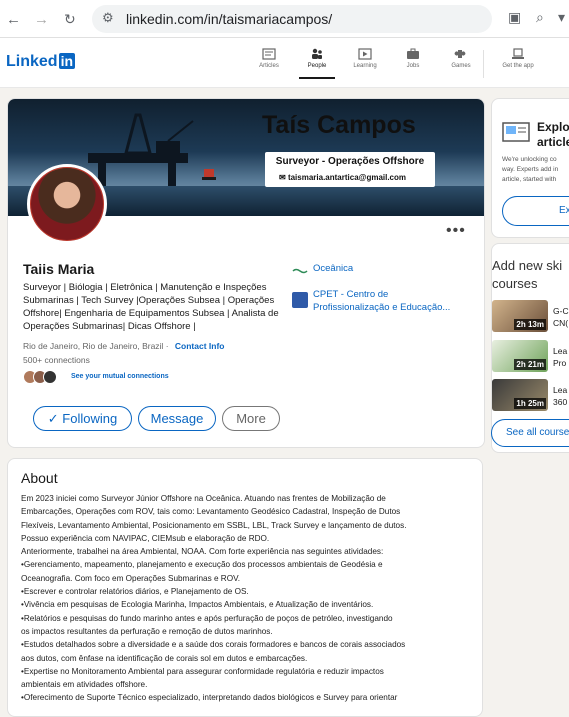 This screenshot has height=717, width=569. Describe the element at coordinates (300, 300) in the screenshot. I see `cpet-logo-icon` at that location.